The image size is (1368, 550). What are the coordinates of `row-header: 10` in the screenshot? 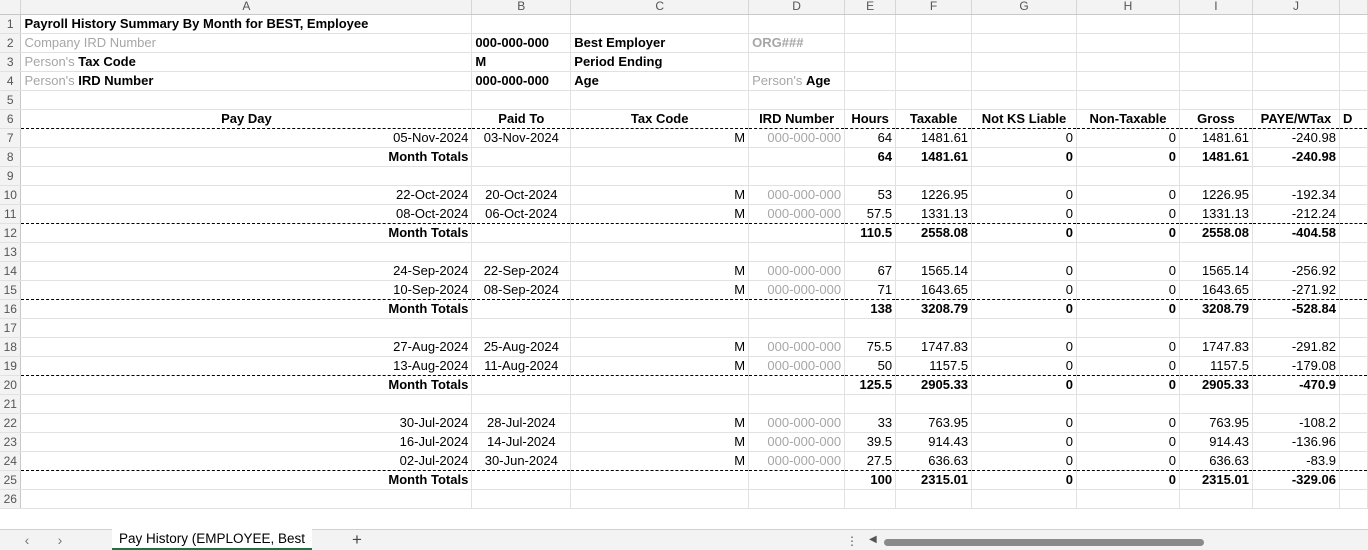 It's located at (11, 195).